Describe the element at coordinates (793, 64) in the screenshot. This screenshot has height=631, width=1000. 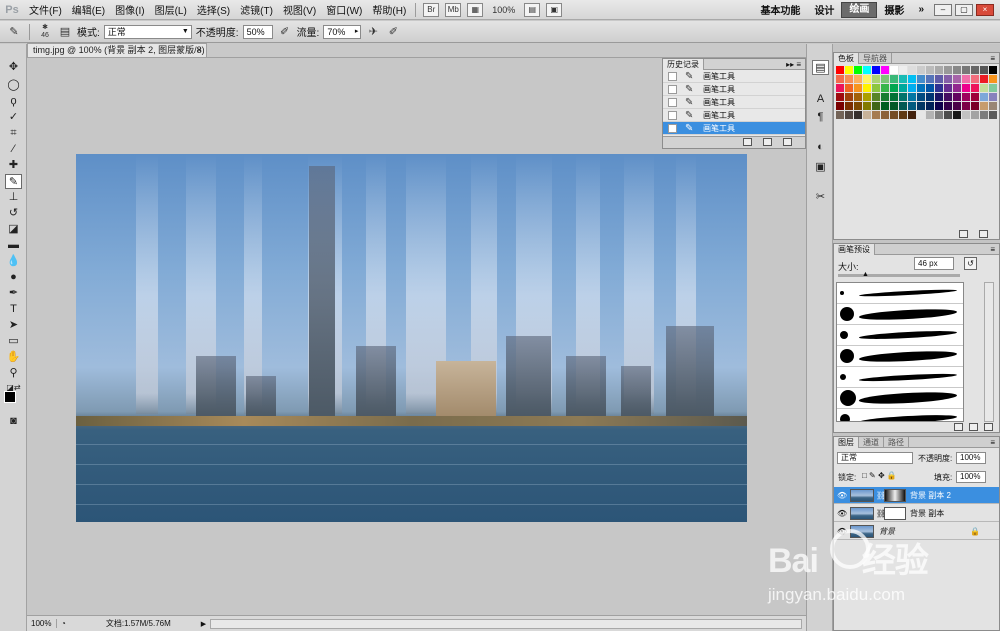
I see `panel-menu-icon: ▸▸ ≡` at that location.